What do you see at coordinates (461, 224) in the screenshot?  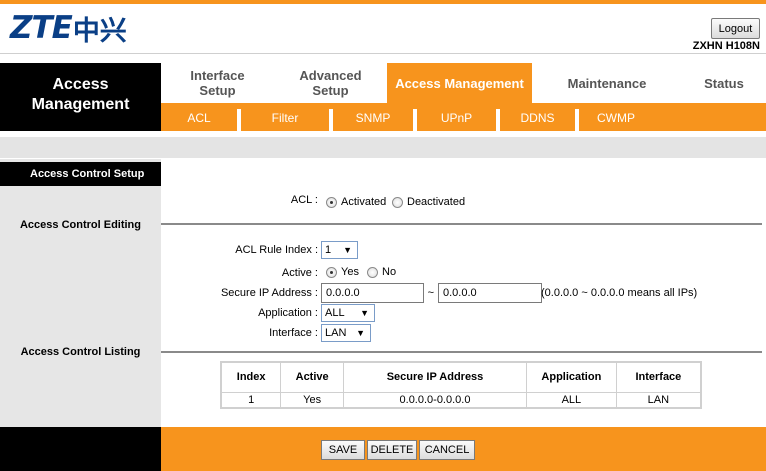 I see `section-divider-editing` at bounding box center [461, 224].